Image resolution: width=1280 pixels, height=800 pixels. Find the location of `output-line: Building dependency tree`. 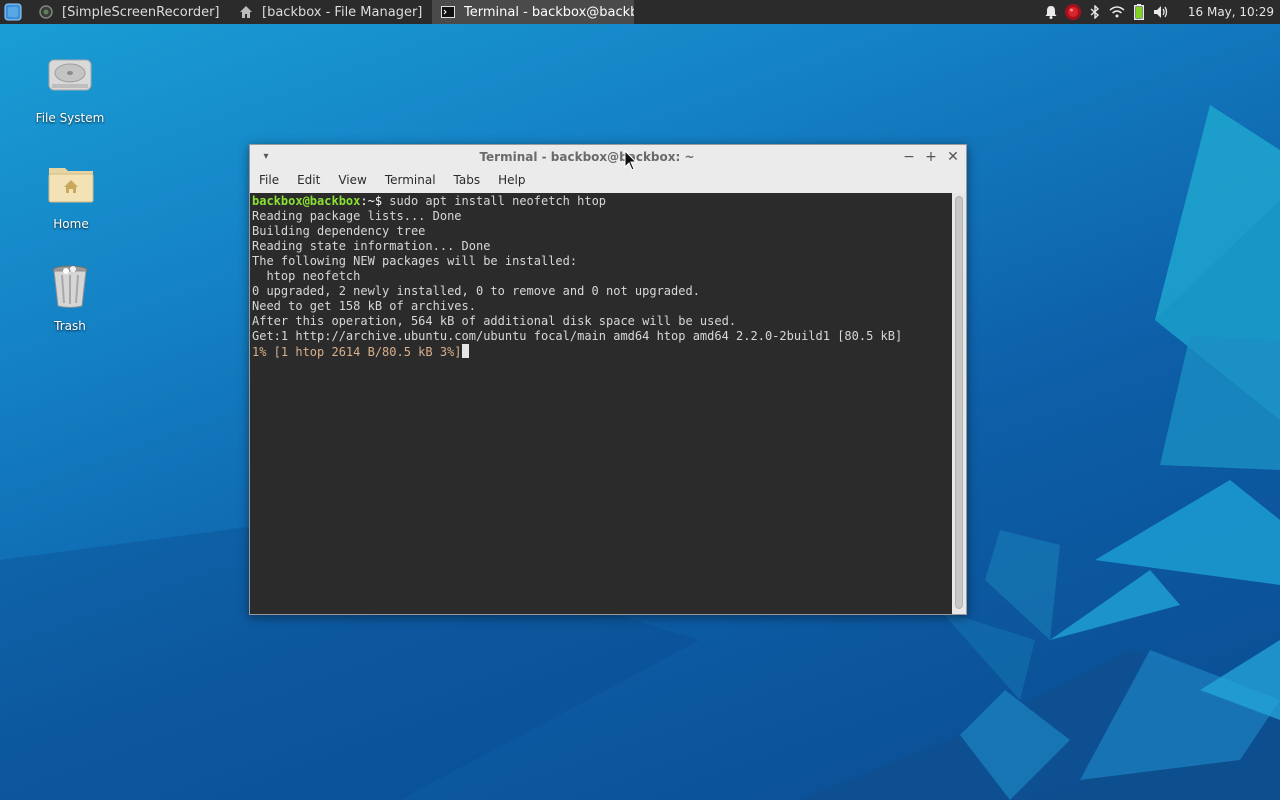

output-line: Building dependency tree is located at coordinates (339, 231).